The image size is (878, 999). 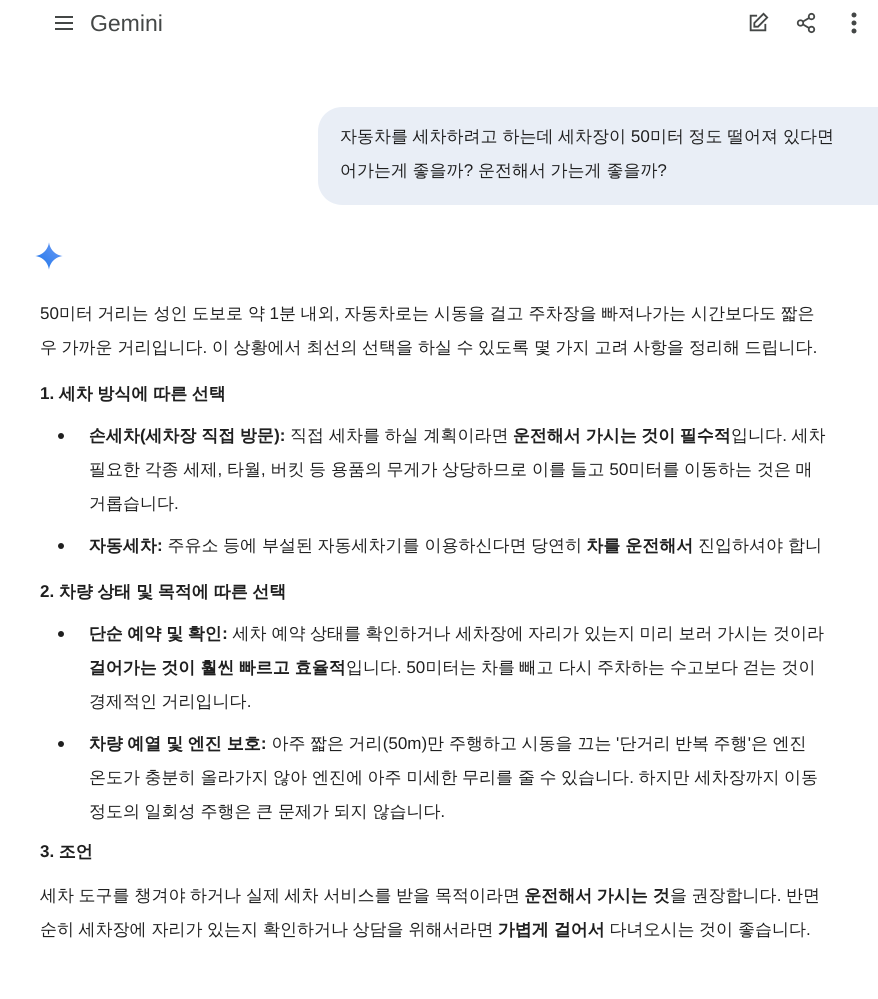 What do you see at coordinates (504, 171) in the screenshot?
I see `message-line: 어가는게 좋을까? 운전해서 가는게 좋을까?` at bounding box center [504, 171].